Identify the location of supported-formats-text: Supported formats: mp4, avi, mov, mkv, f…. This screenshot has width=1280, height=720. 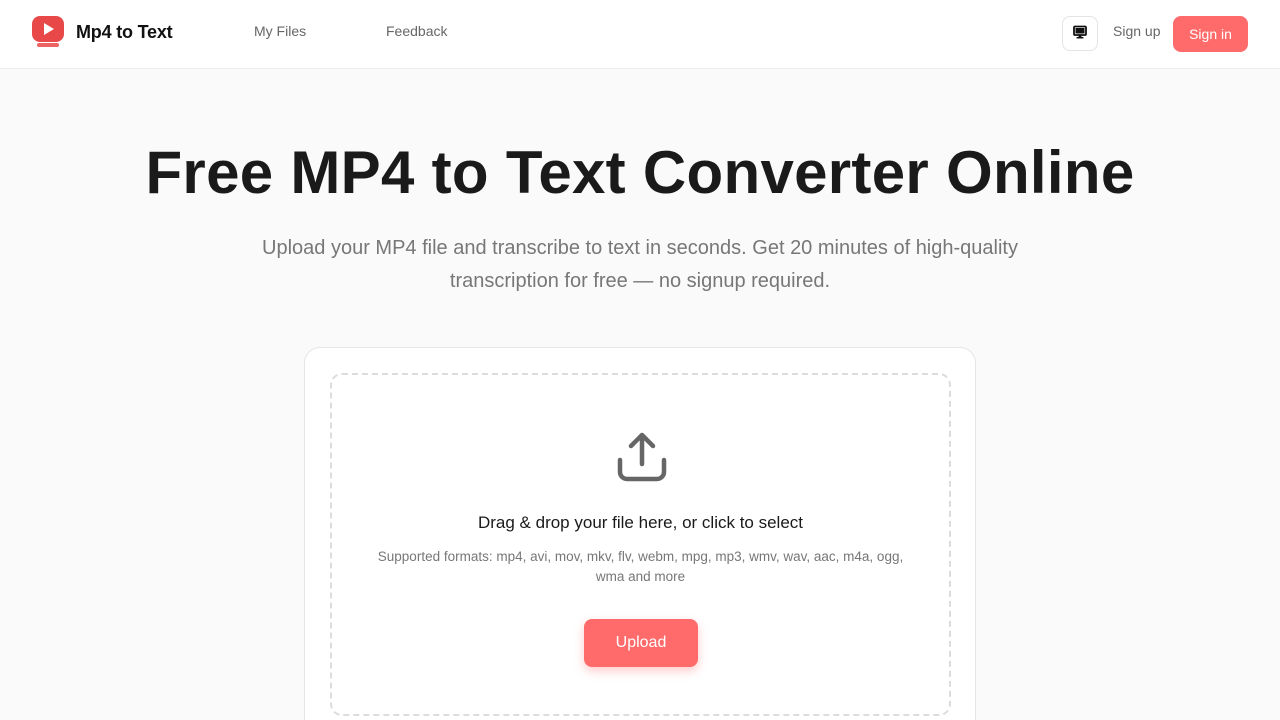
(640, 566).